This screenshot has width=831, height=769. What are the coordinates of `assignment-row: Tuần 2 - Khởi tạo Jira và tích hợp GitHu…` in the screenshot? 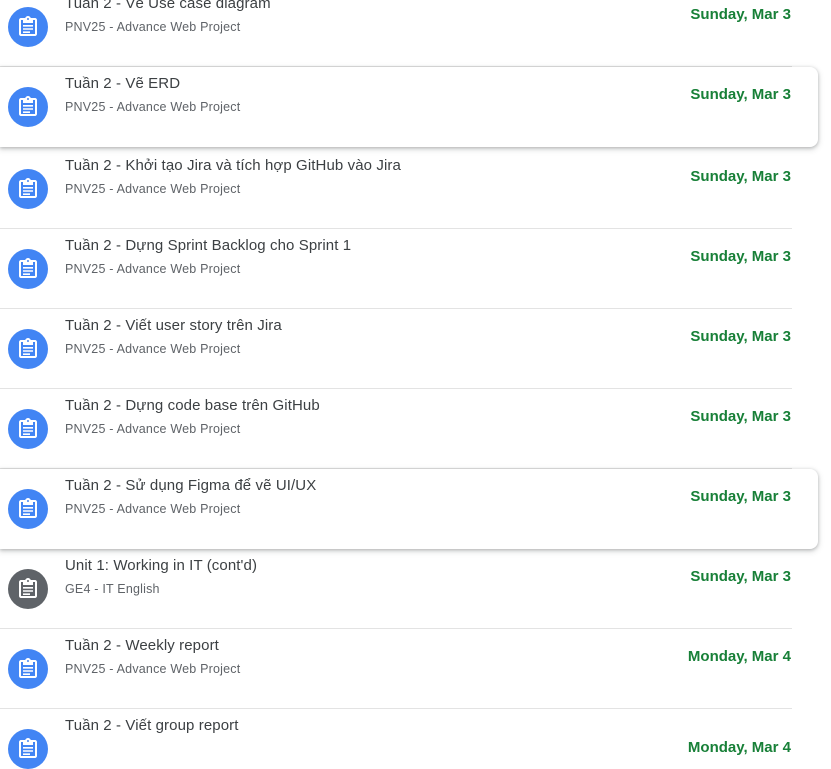 It's located at (409, 189).